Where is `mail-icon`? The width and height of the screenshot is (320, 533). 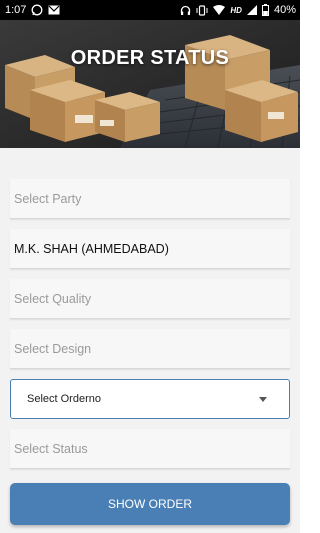 mail-icon is located at coordinates (54, 10).